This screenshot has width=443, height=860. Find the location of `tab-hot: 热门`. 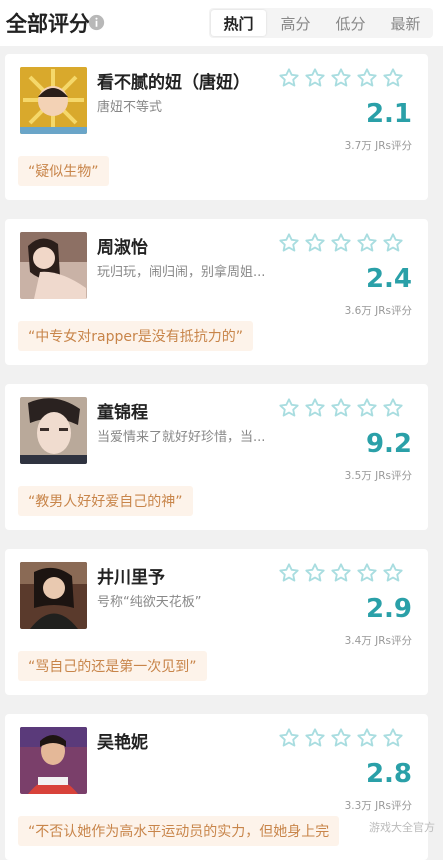

tab-hot: 热门 is located at coordinates (238, 23).